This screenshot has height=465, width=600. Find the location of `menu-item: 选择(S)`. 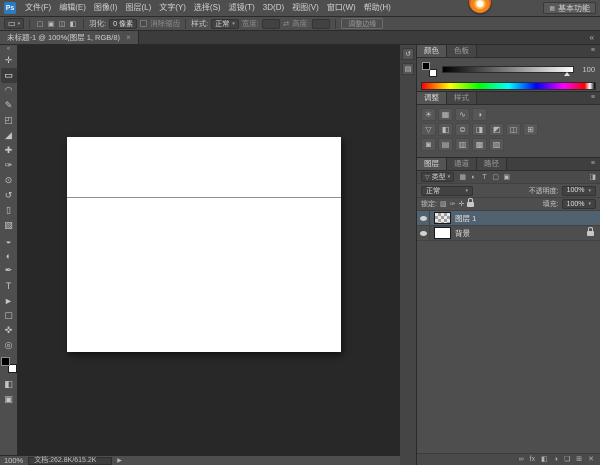

menu-item: 选择(S) is located at coordinates (207, 7).